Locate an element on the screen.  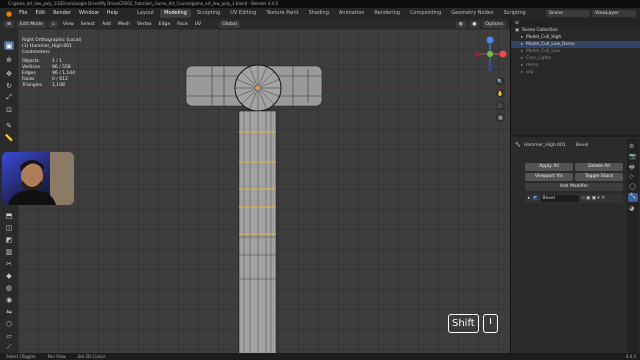
tool-tab-icon: ⚙ is located at coordinates (631, 146).